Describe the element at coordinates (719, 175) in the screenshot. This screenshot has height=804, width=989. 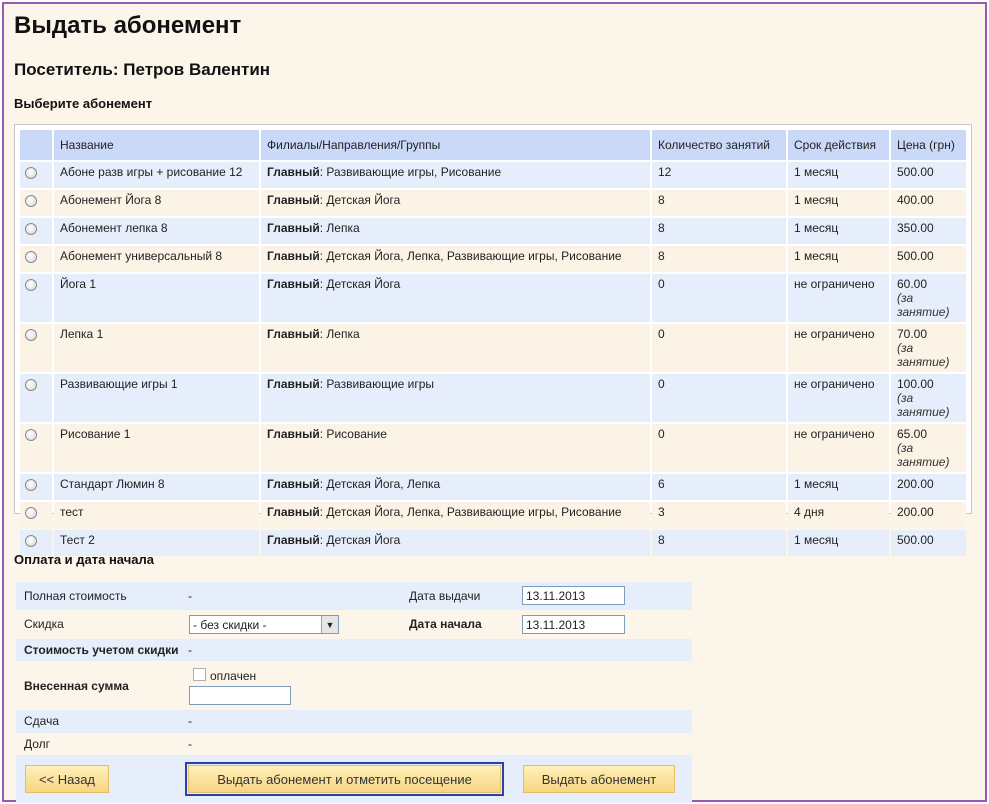
I see `row-count: 12` at that location.